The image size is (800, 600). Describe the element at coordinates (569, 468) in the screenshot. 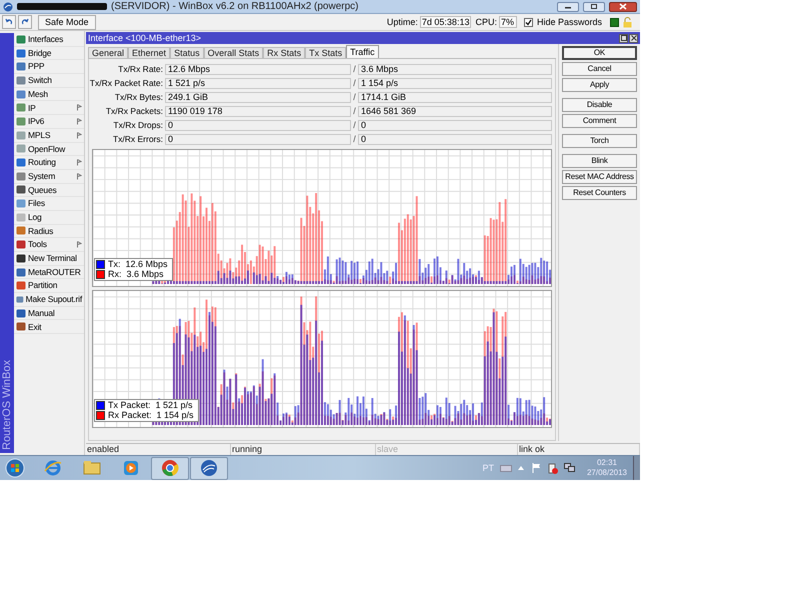

I see `network-icon` at that location.